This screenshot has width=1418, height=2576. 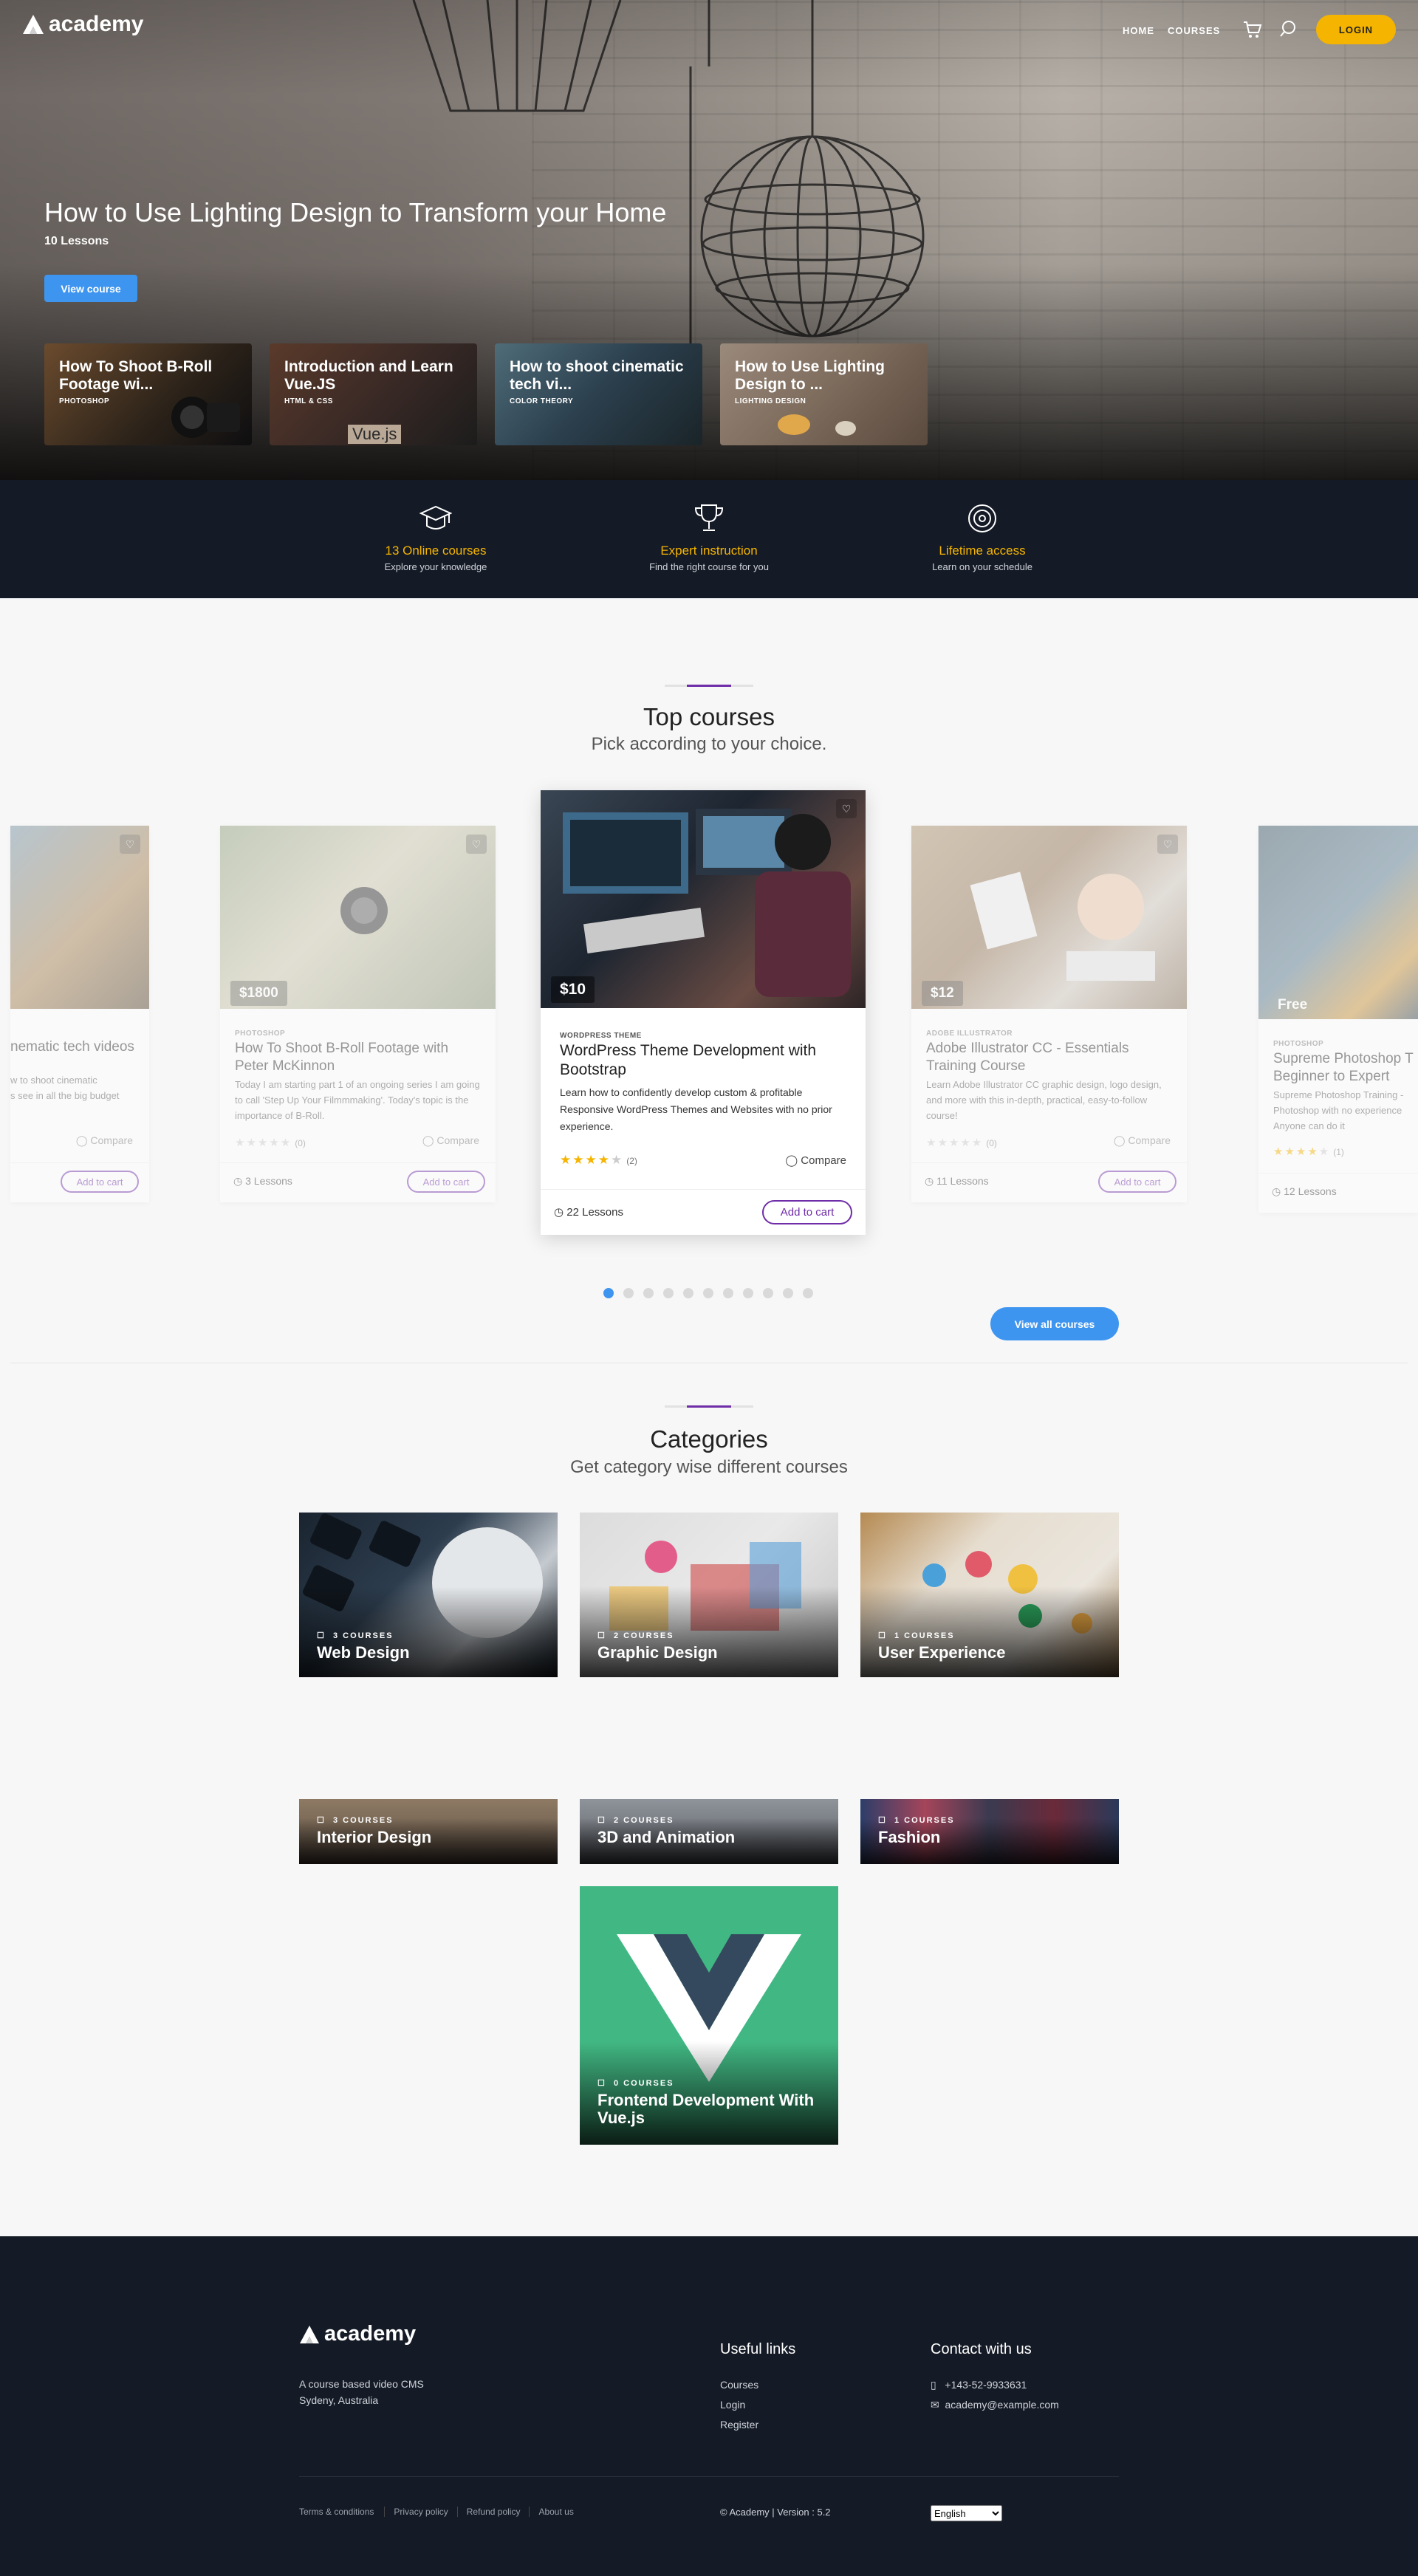 I want to click on nav-home: HOME, so click(x=1138, y=30).